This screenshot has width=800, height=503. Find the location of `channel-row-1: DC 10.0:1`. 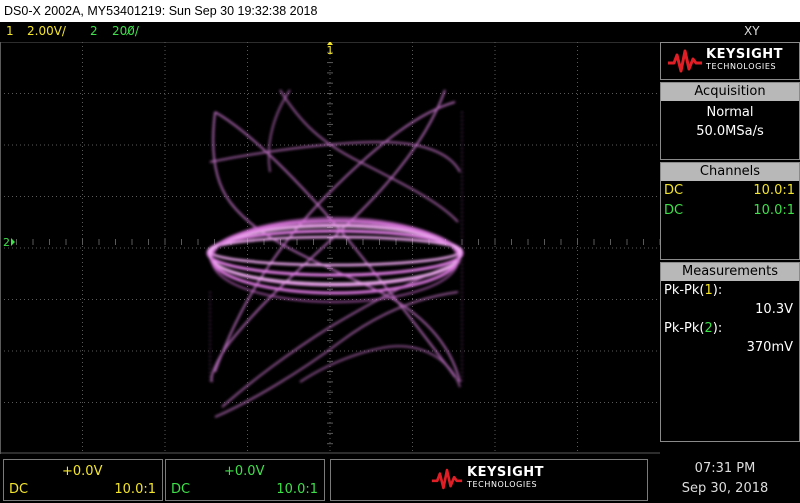

channel-row-1: DC 10.0:1 is located at coordinates (730, 191).